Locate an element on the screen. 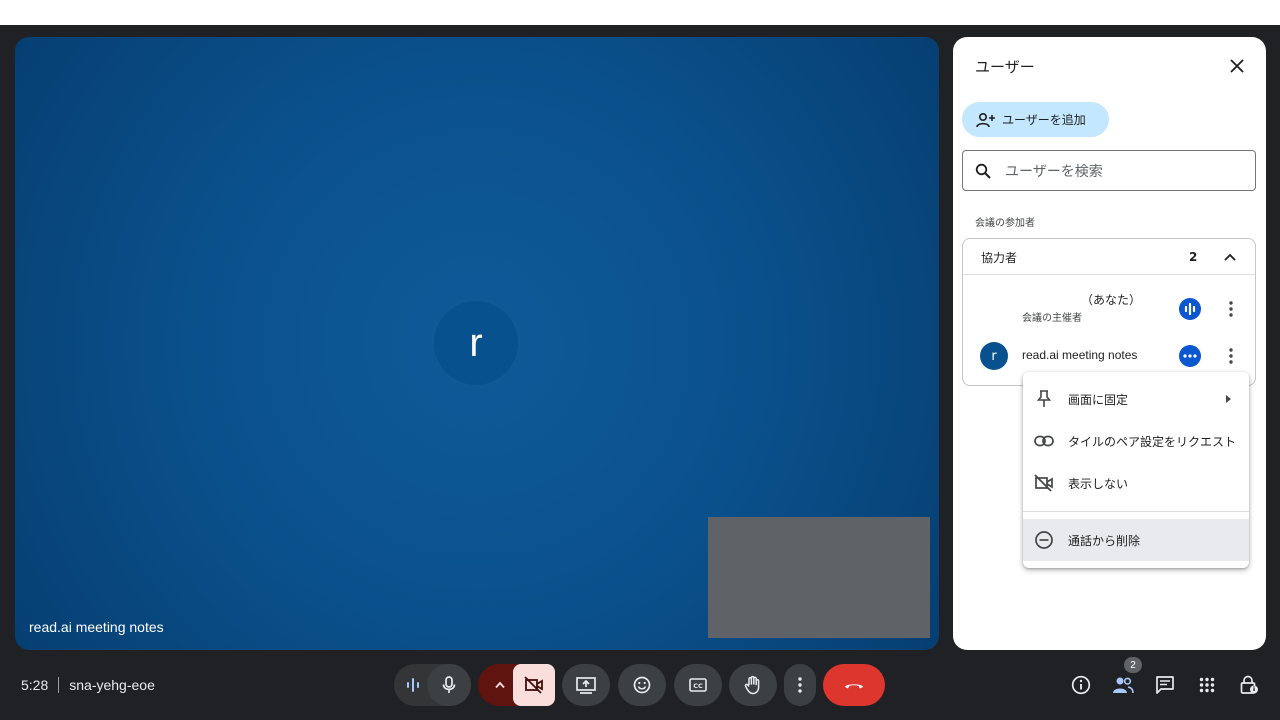  group-label: 協力者 is located at coordinates (999, 258).